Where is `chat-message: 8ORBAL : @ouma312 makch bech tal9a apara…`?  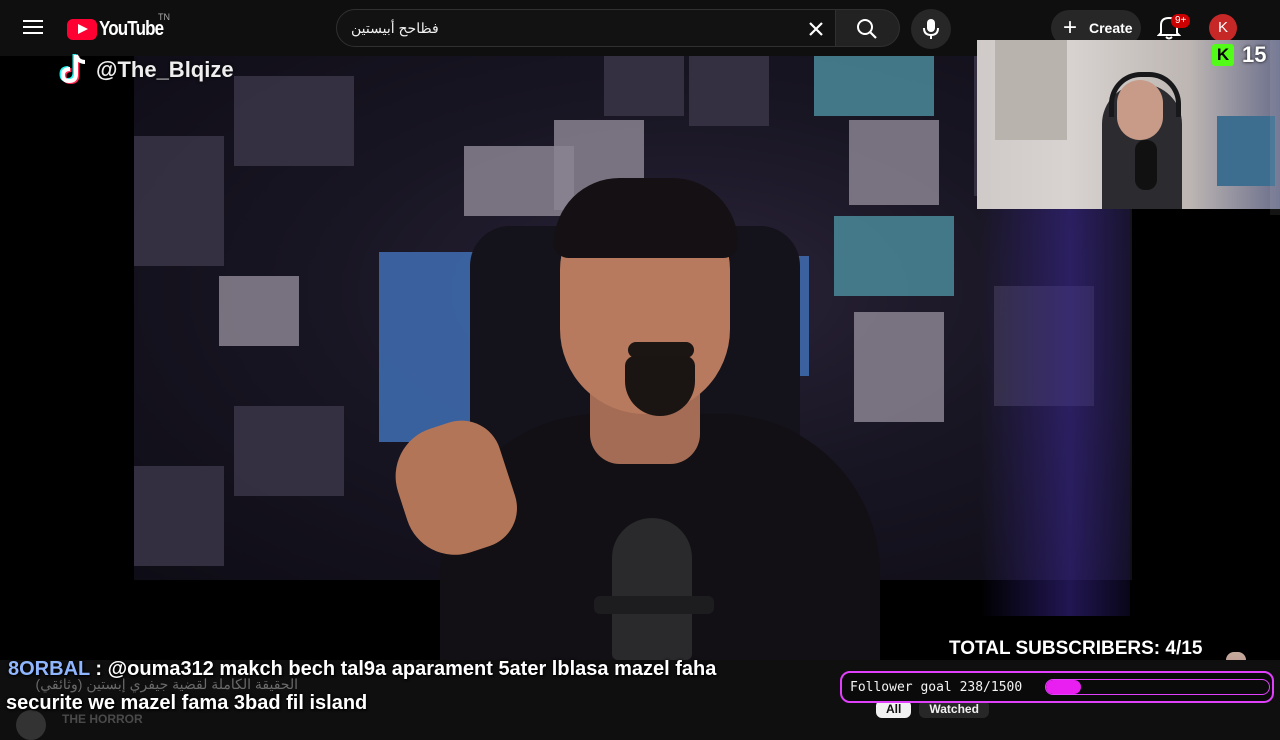 chat-message: 8ORBAL : @ouma312 makch bech tal9a apara… is located at coordinates (422, 683).